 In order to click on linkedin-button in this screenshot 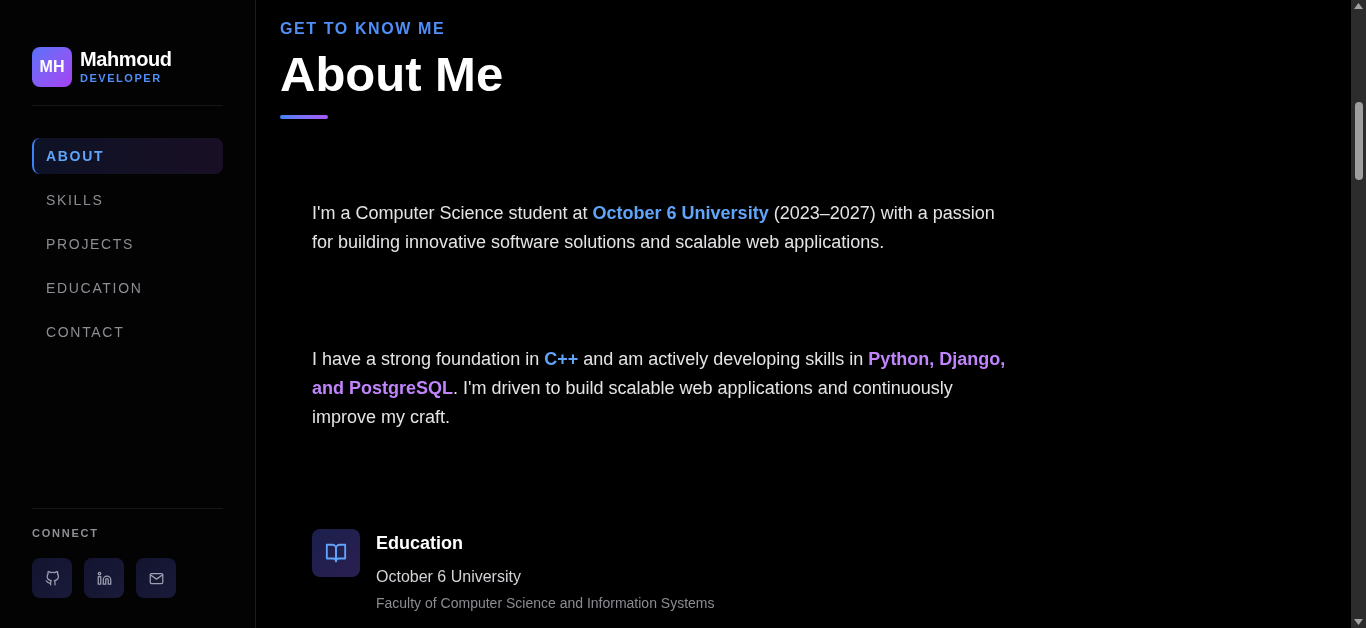, I will do `click(104, 578)`.